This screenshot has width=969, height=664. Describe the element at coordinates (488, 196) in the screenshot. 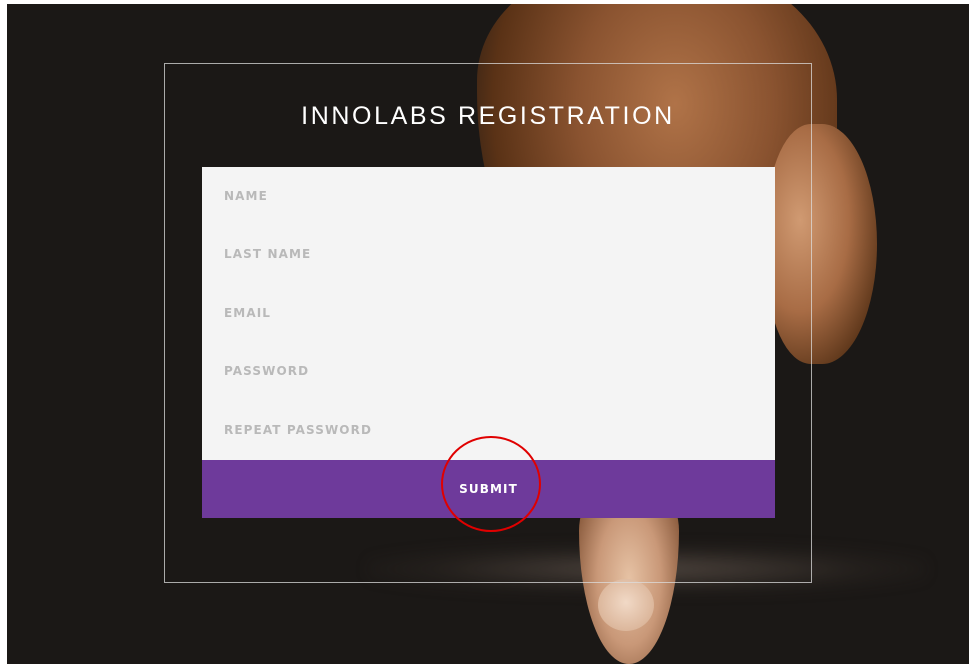

I see `name-field: NAME` at that location.